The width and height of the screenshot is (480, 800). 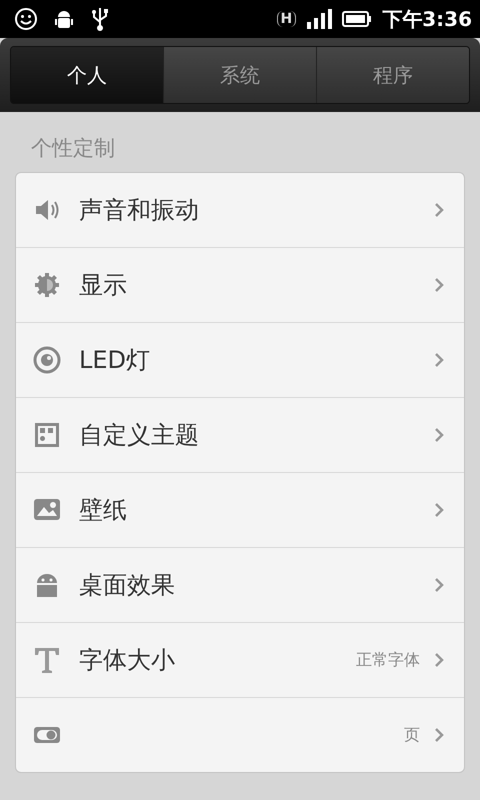 What do you see at coordinates (87, 75) in the screenshot?
I see `tab: 个人` at bounding box center [87, 75].